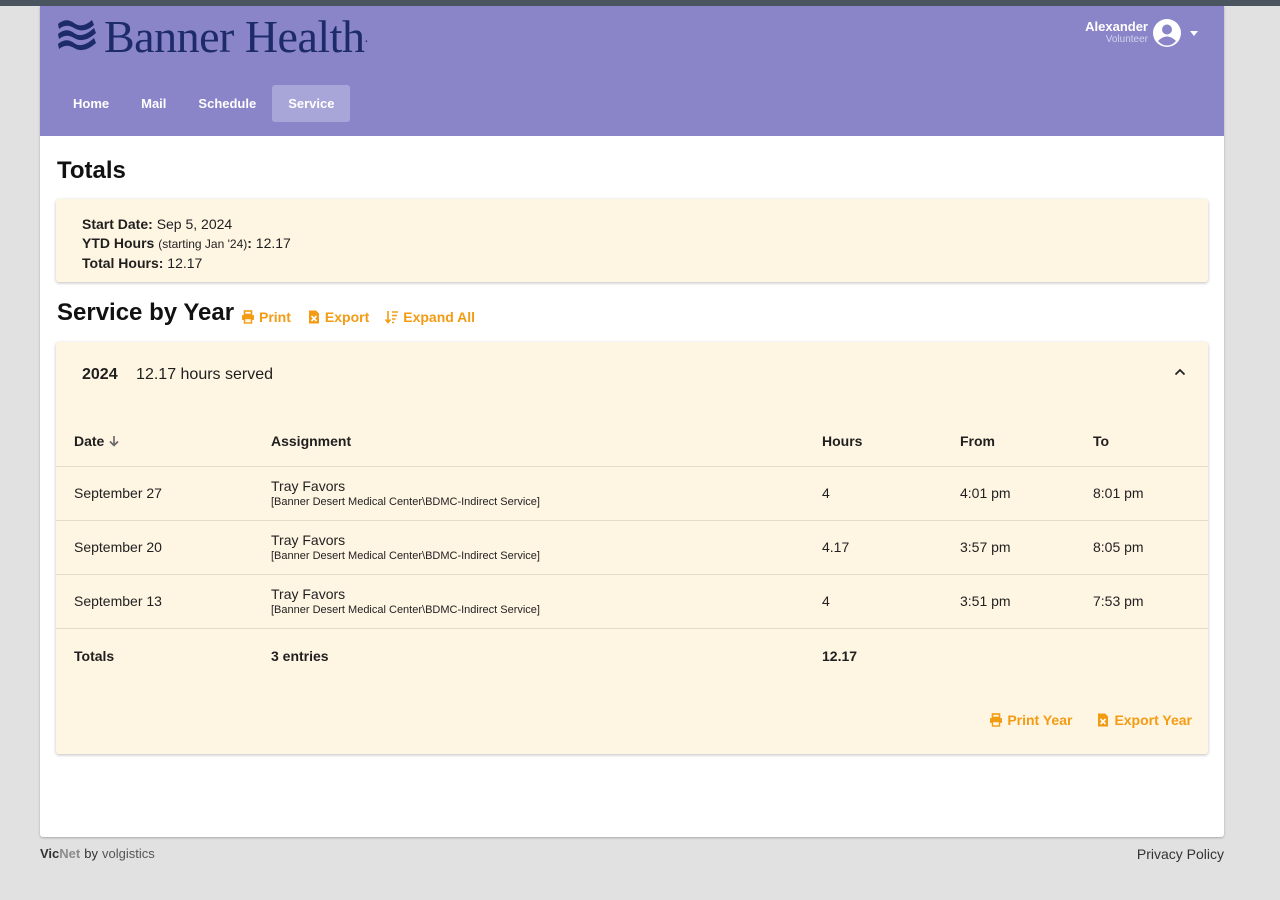  Describe the element at coordinates (366, 37) in the screenshot. I see `brand-suffix: .` at that location.